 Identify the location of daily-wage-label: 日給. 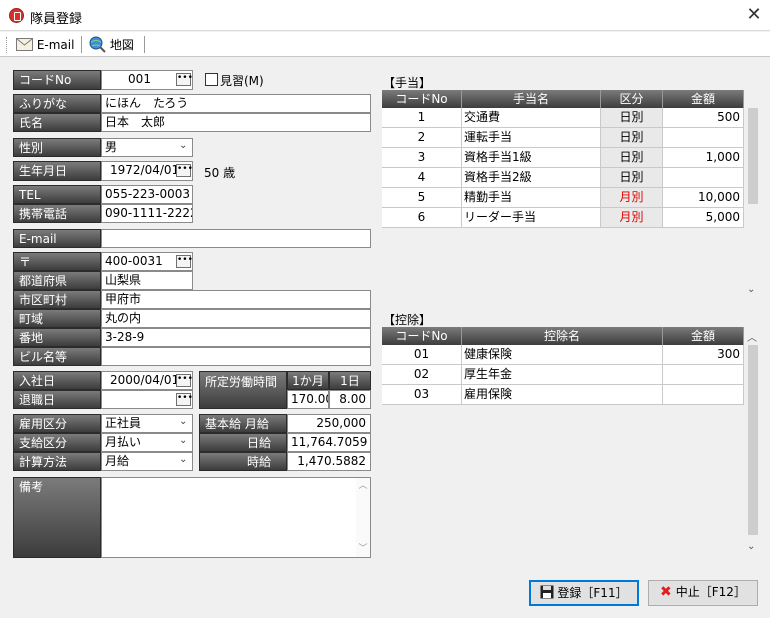
(243, 442).